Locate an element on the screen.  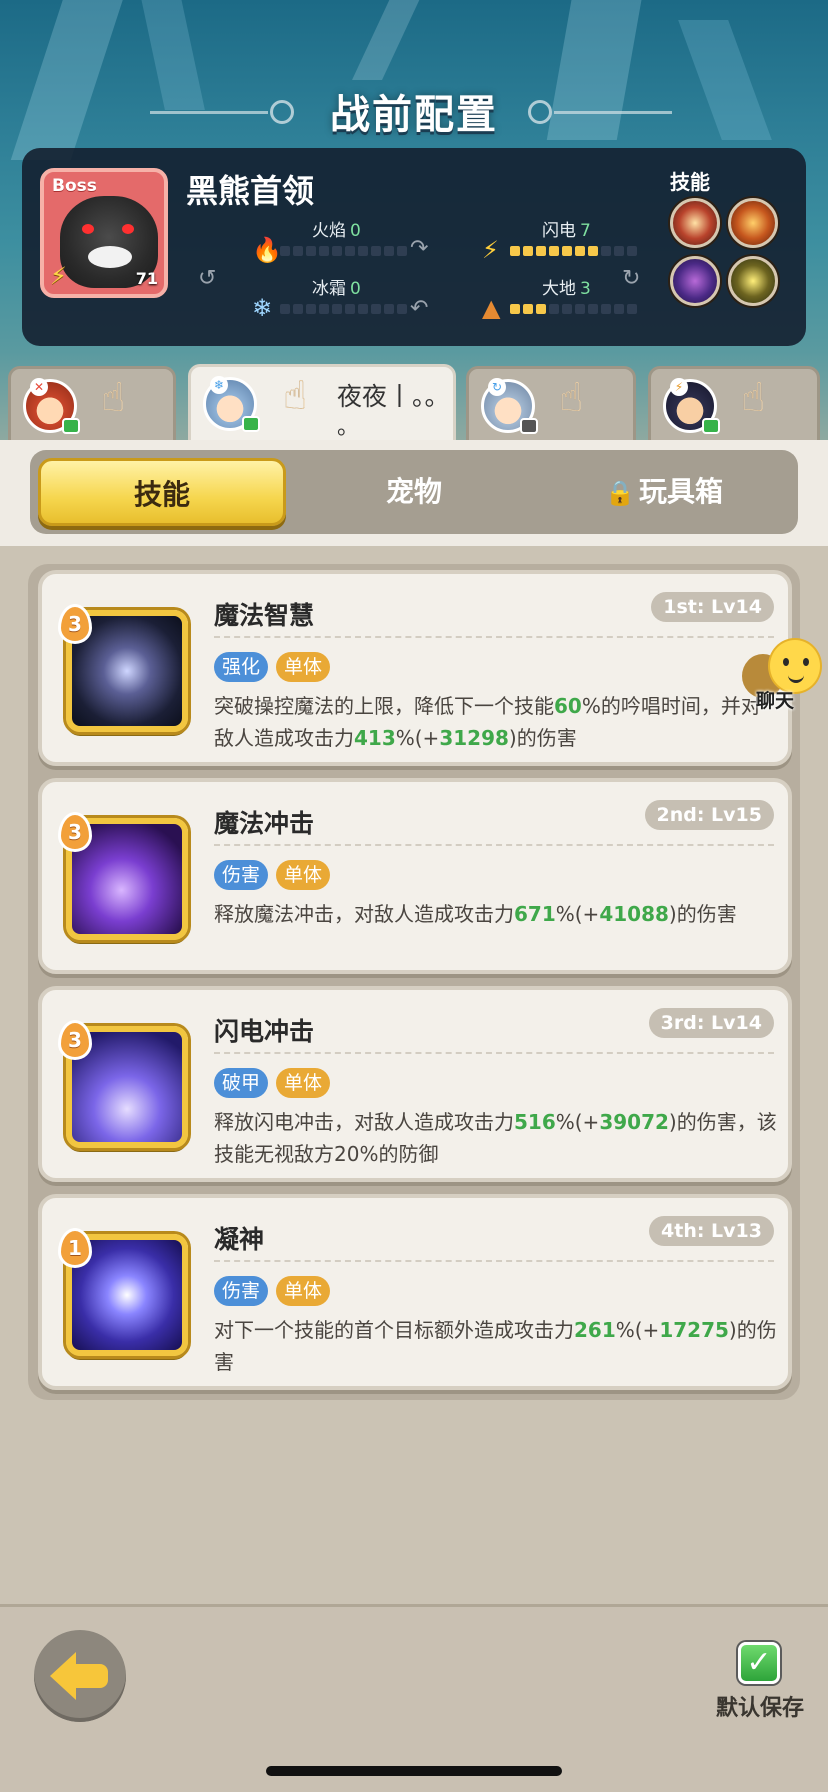
desc-text: 释放魔法冲击，对敌人造成攻击力 is located at coordinates (364, 914).